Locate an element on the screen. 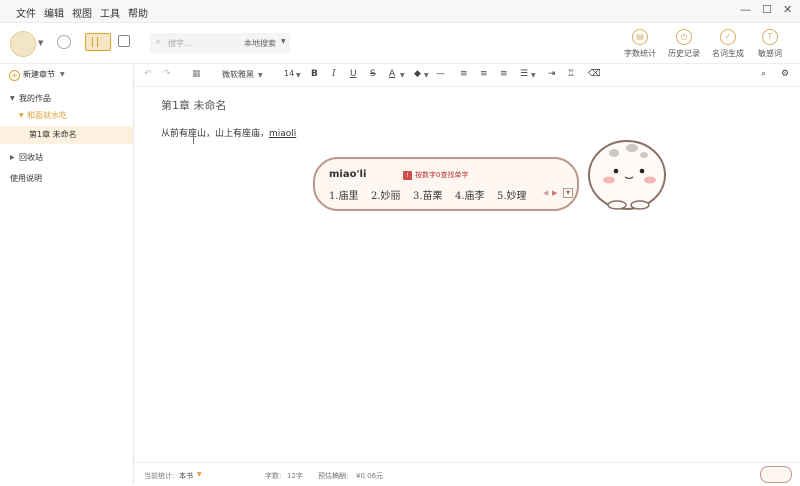 The height and width of the screenshot is (486, 800). tree-help: 使用说明 is located at coordinates (66, 179).